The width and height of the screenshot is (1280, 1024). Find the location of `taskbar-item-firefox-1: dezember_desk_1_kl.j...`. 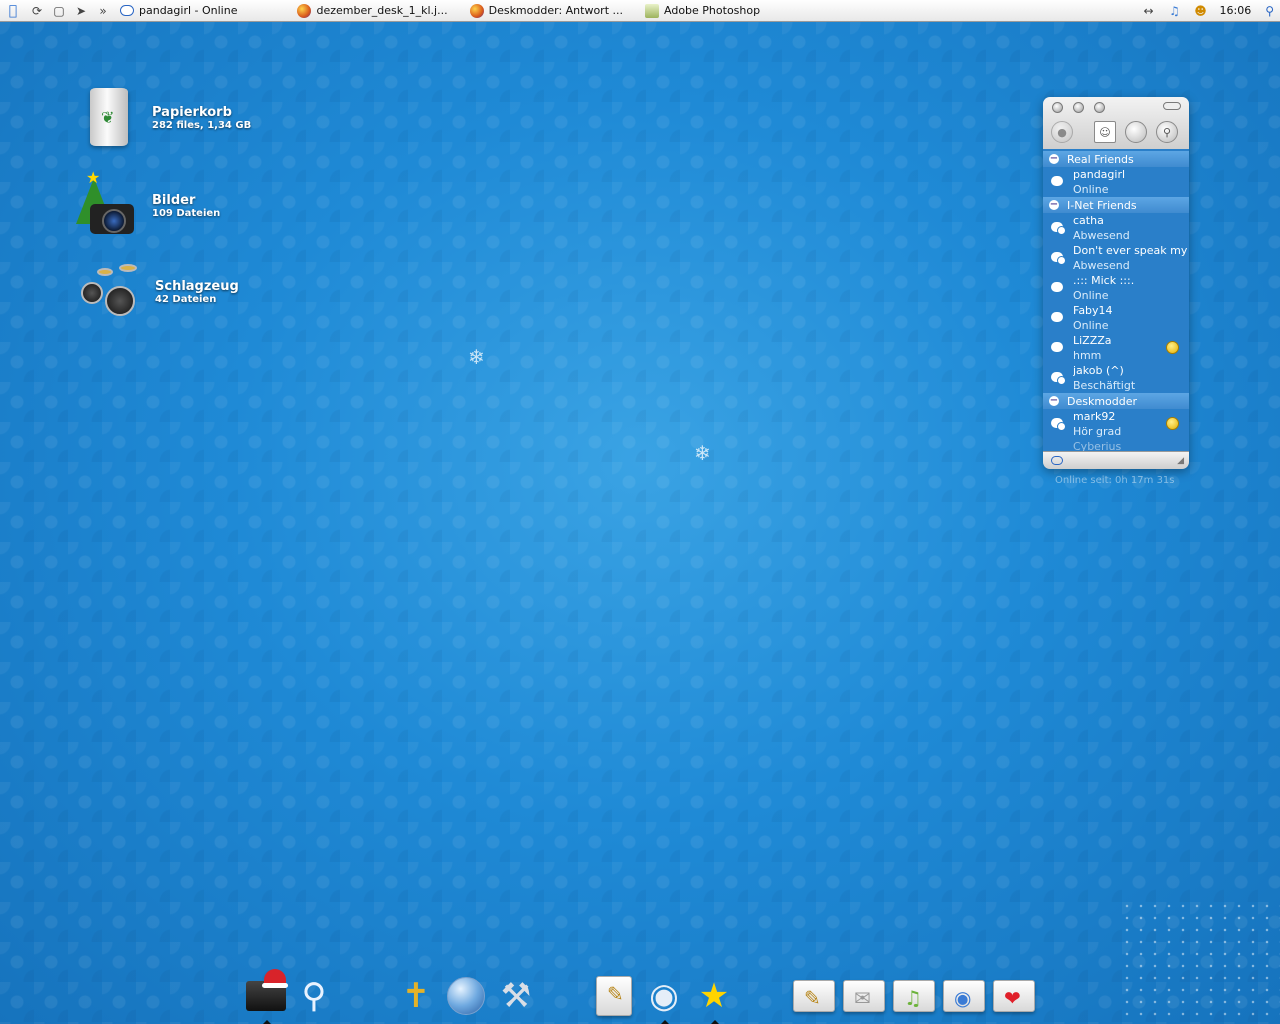

taskbar-item-firefox-1: dezember_desk_1_kl.j... is located at coordinates (372, 11).